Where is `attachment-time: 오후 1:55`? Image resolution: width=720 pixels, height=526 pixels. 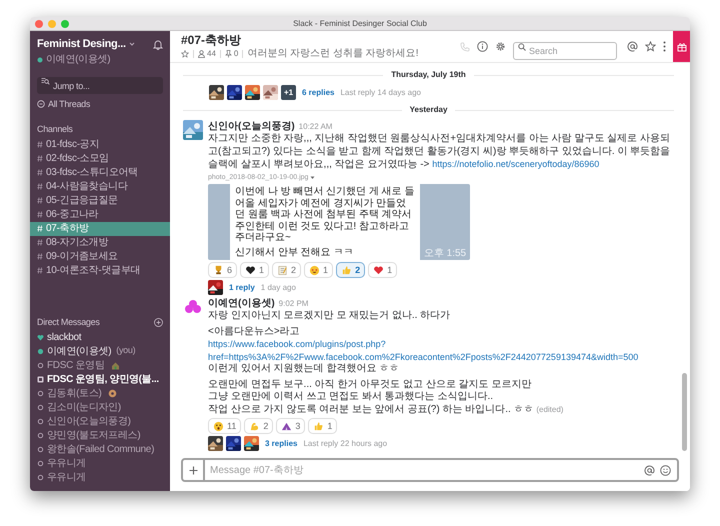
attachment-time: 오후 1:55 is located at coordinates (445, 253).